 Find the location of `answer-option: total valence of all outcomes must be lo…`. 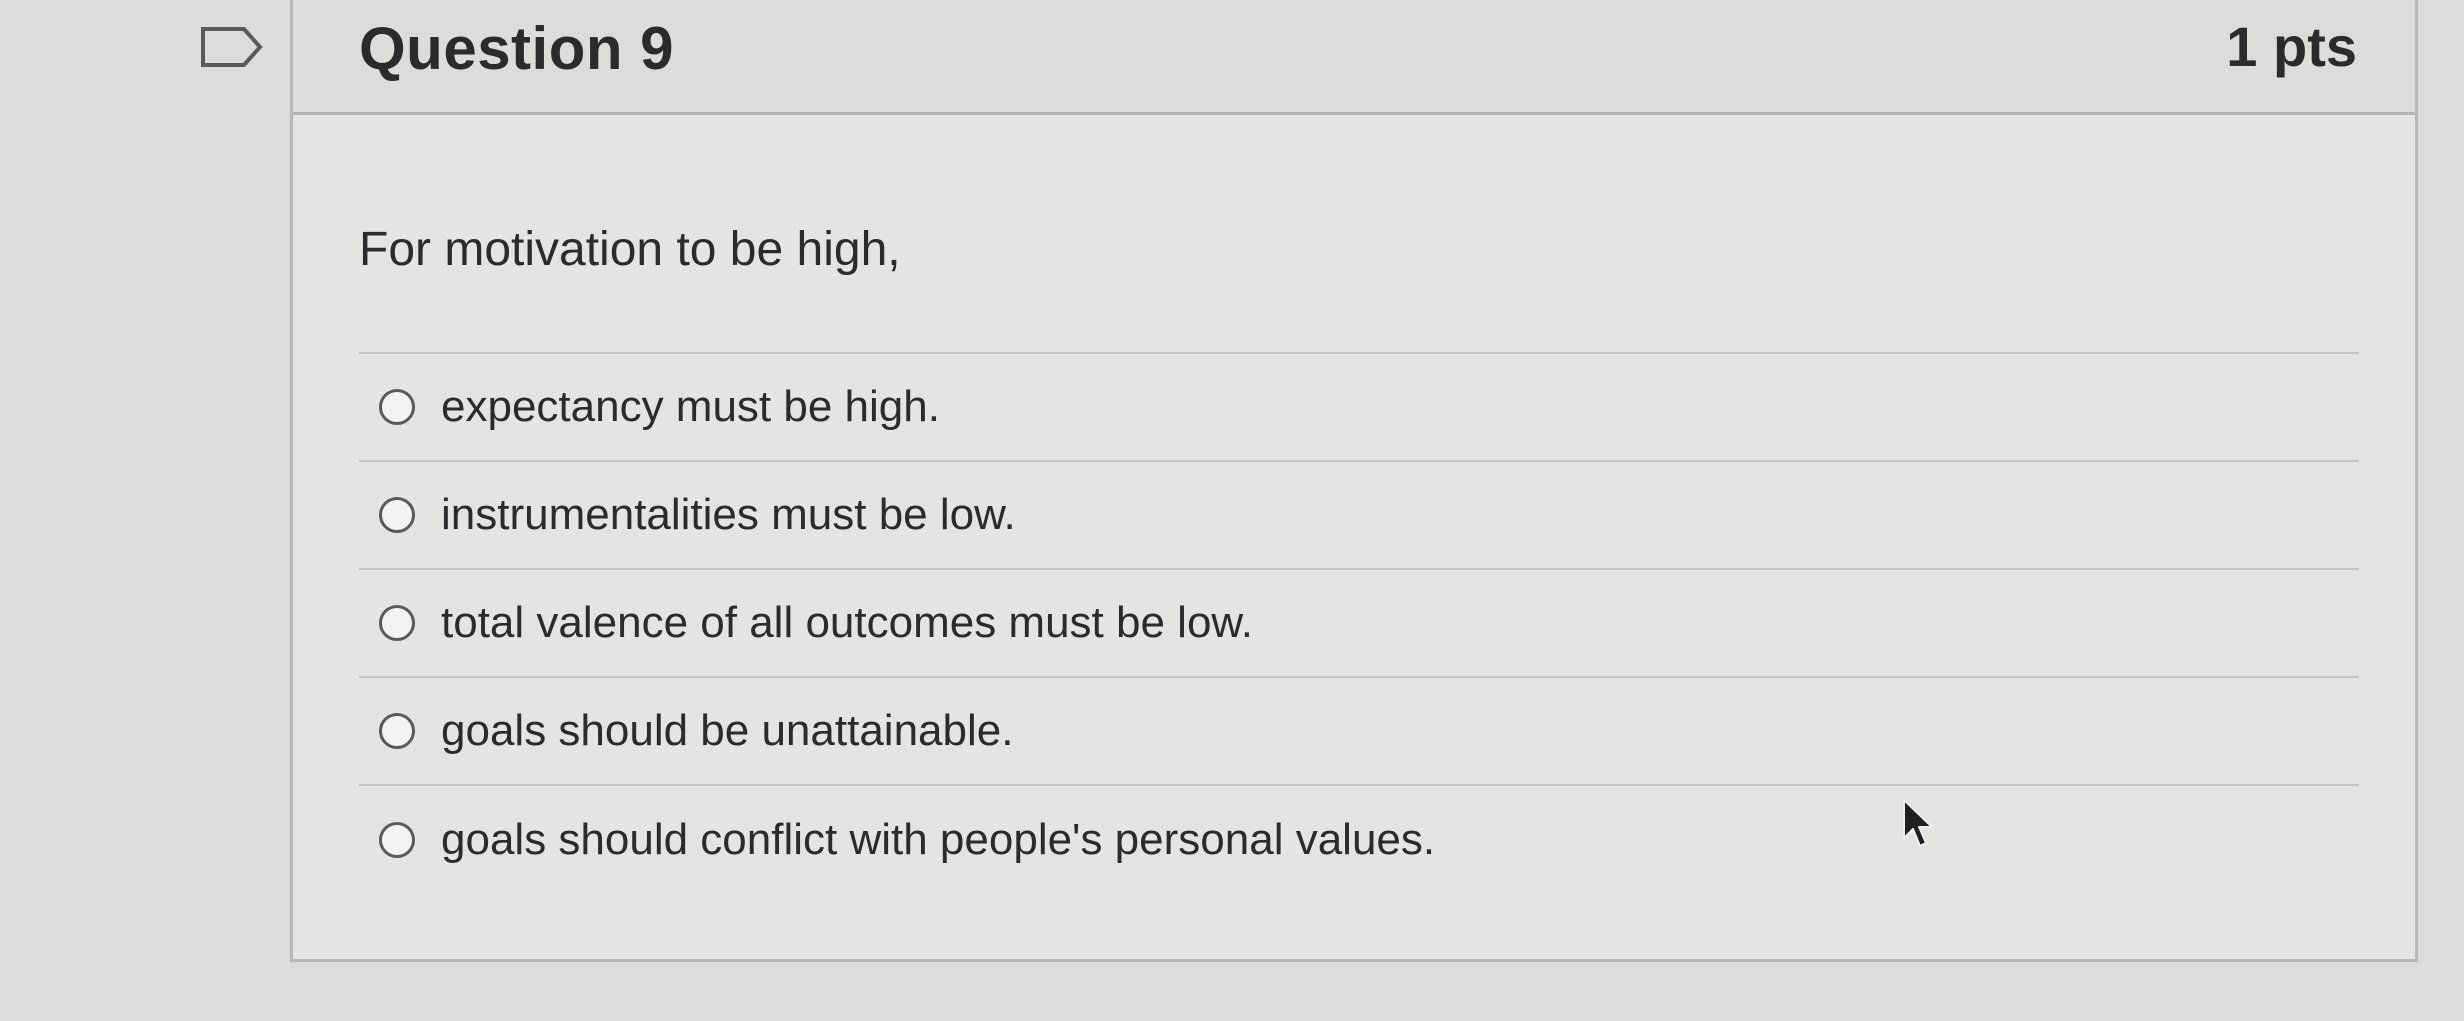

answer-option: total valence of all outcomes must be lo… is located at coordinates (1359, 624).